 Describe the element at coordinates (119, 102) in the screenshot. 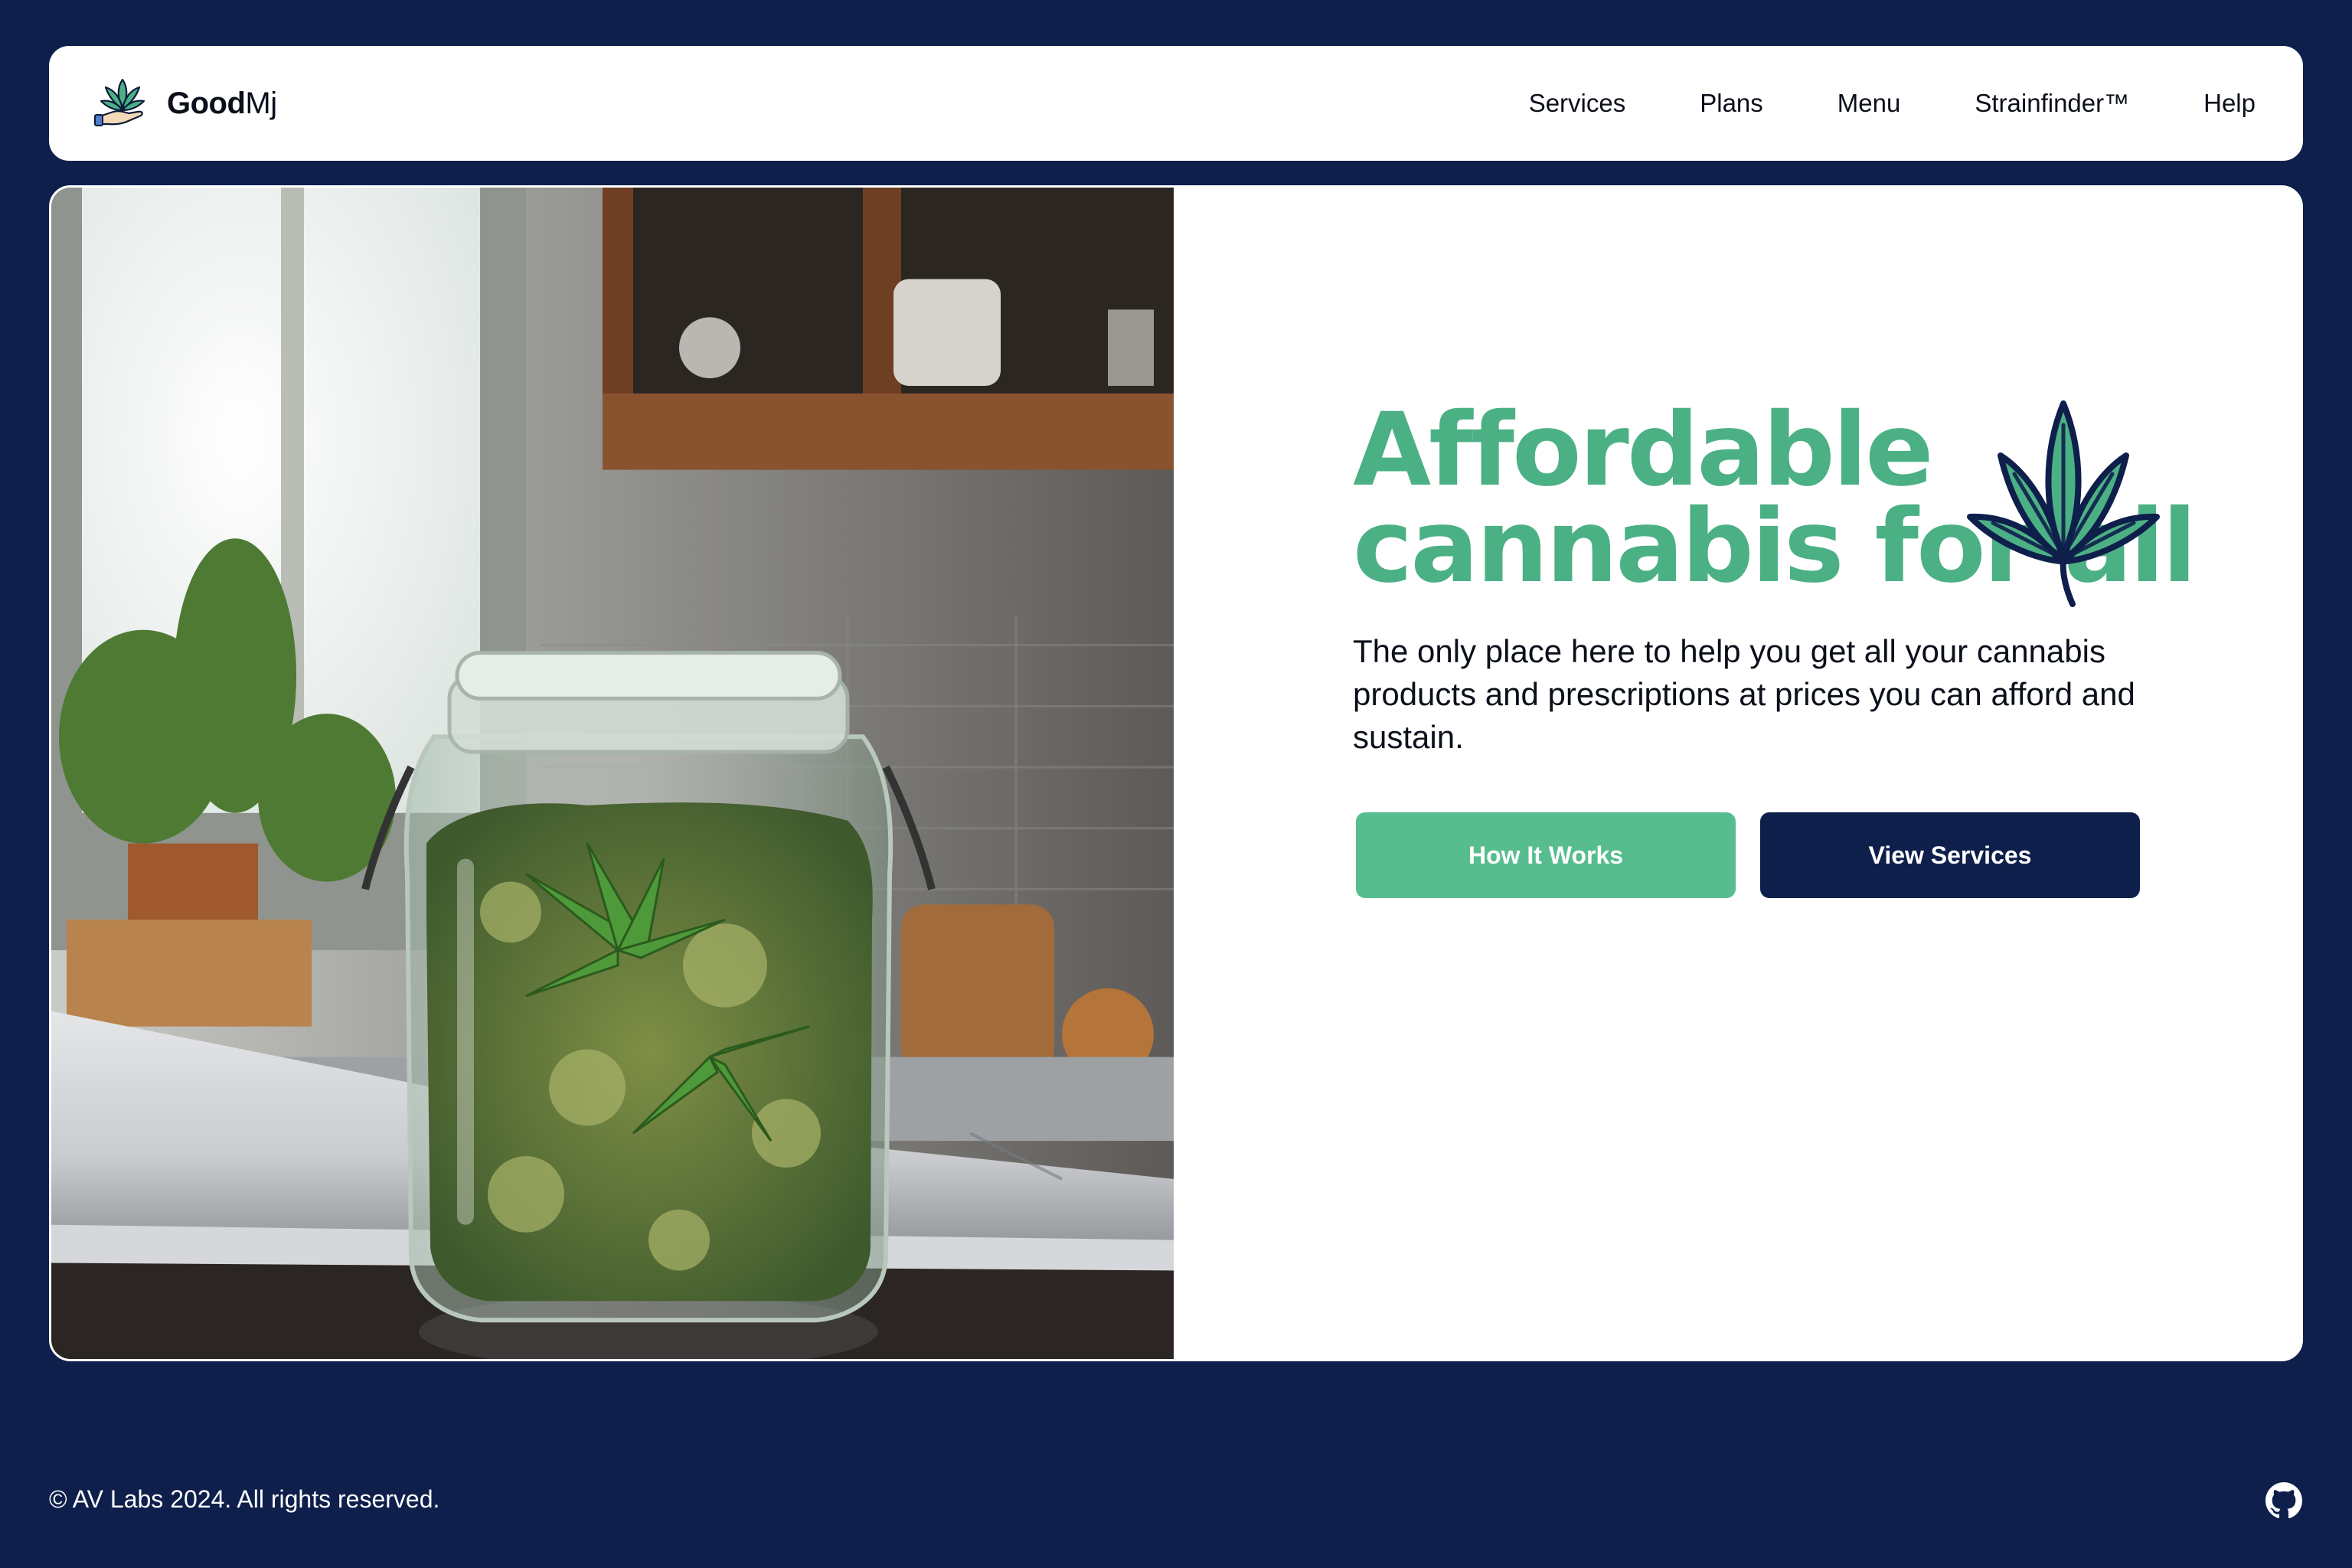

I see `cannabis-hand-logo-icon` at that location.